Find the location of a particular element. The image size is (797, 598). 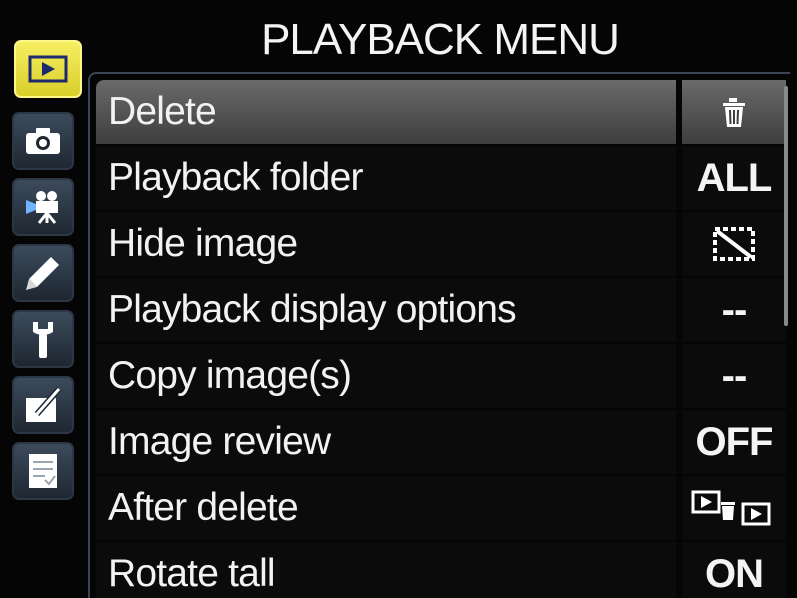

menu-item-image-review: Image review OFF is located at coordinates (441, 442).